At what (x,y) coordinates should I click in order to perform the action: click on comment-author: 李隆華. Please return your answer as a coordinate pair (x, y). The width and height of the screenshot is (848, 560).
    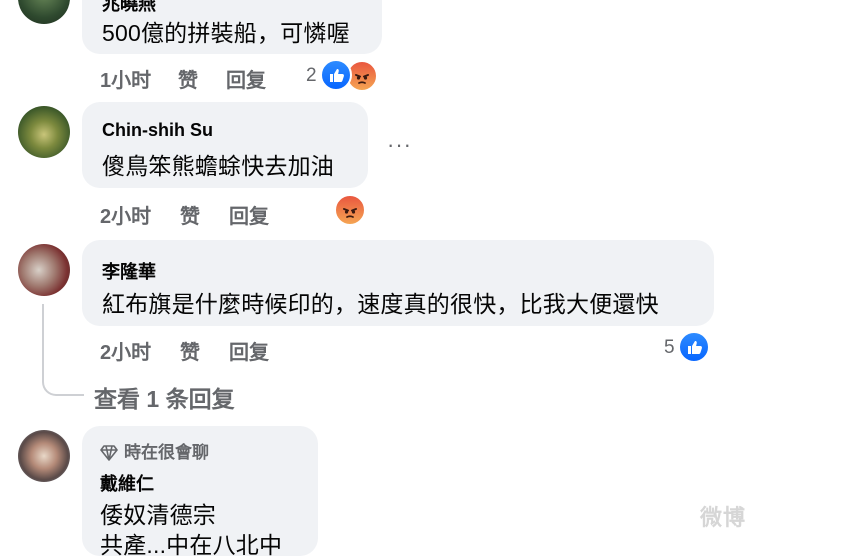
    Looking at the image, I should click on (129, 271).